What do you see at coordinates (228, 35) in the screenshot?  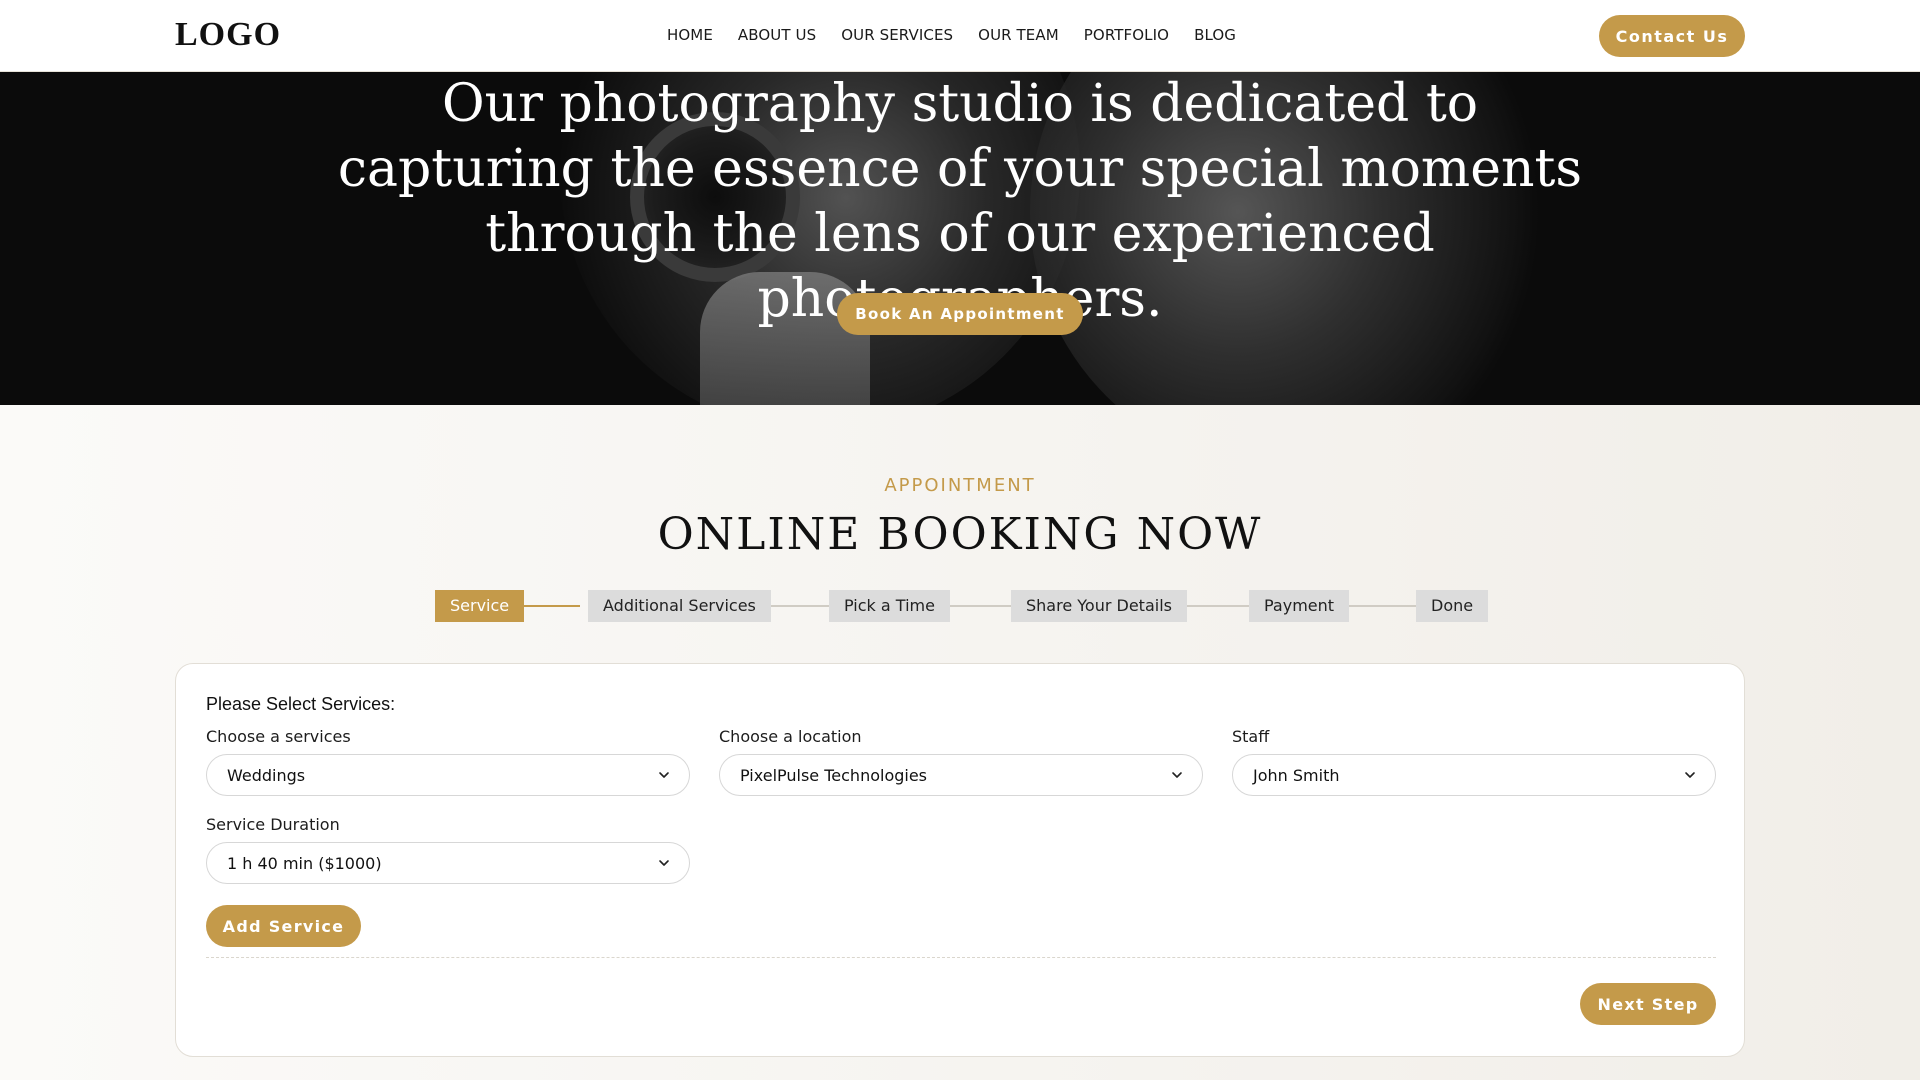 I see `logo: LOGO` at bounding box center [228, 35].